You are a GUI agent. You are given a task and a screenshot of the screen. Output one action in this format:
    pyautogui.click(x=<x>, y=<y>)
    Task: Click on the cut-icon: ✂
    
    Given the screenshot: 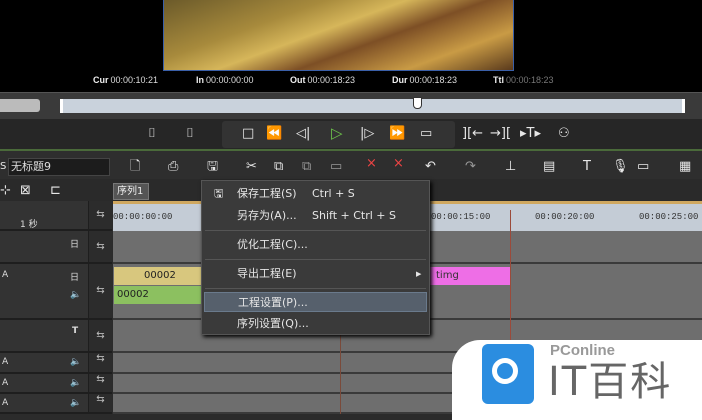 What is the action you would take?
    pyautogui.click(x=251, y=167)
    